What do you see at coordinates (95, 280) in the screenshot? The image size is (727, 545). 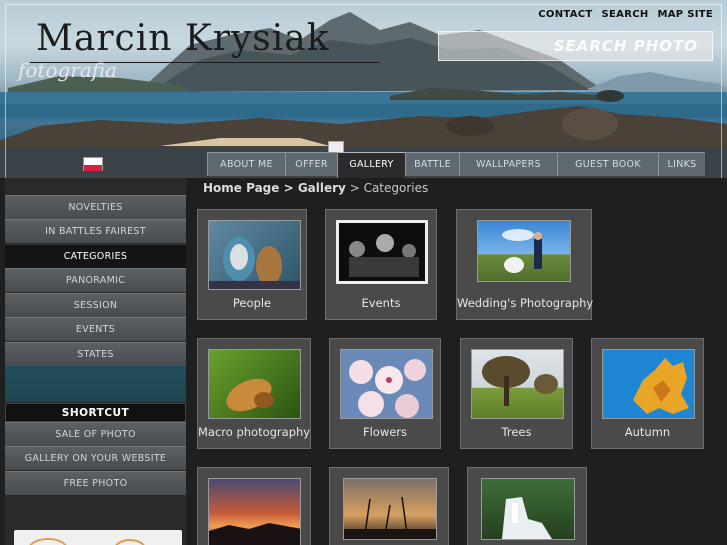 I see `sidebar-item-panoramic: PANORAMIC` at bounding box center [95, 280].